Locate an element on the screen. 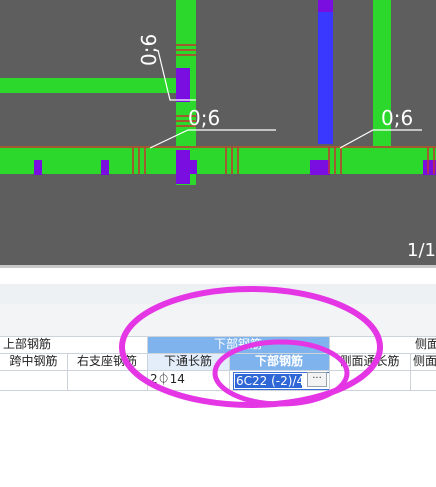 This screenshot has height=487, width=436. beam-horizontal-main is located at coordinates (218, 160).